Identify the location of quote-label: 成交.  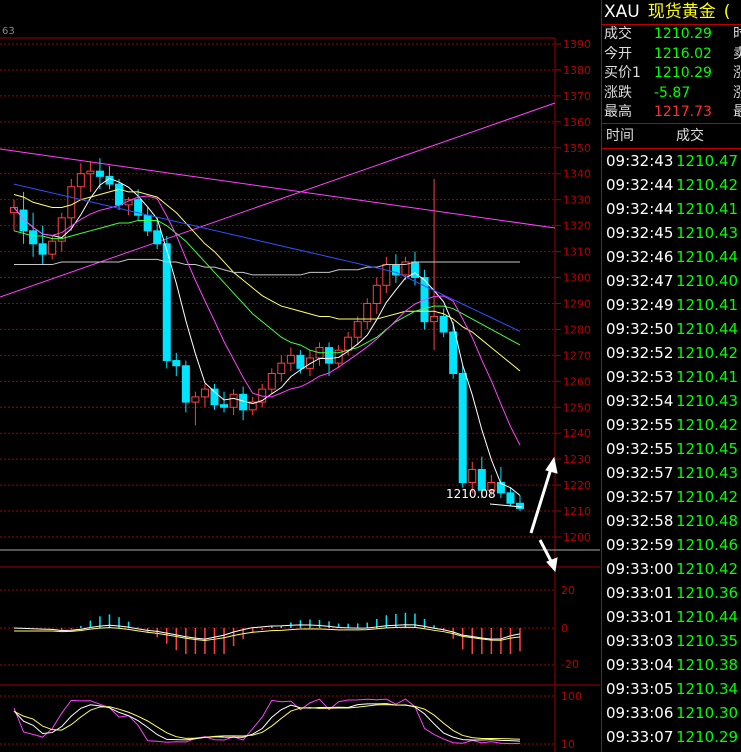
(618, 34).